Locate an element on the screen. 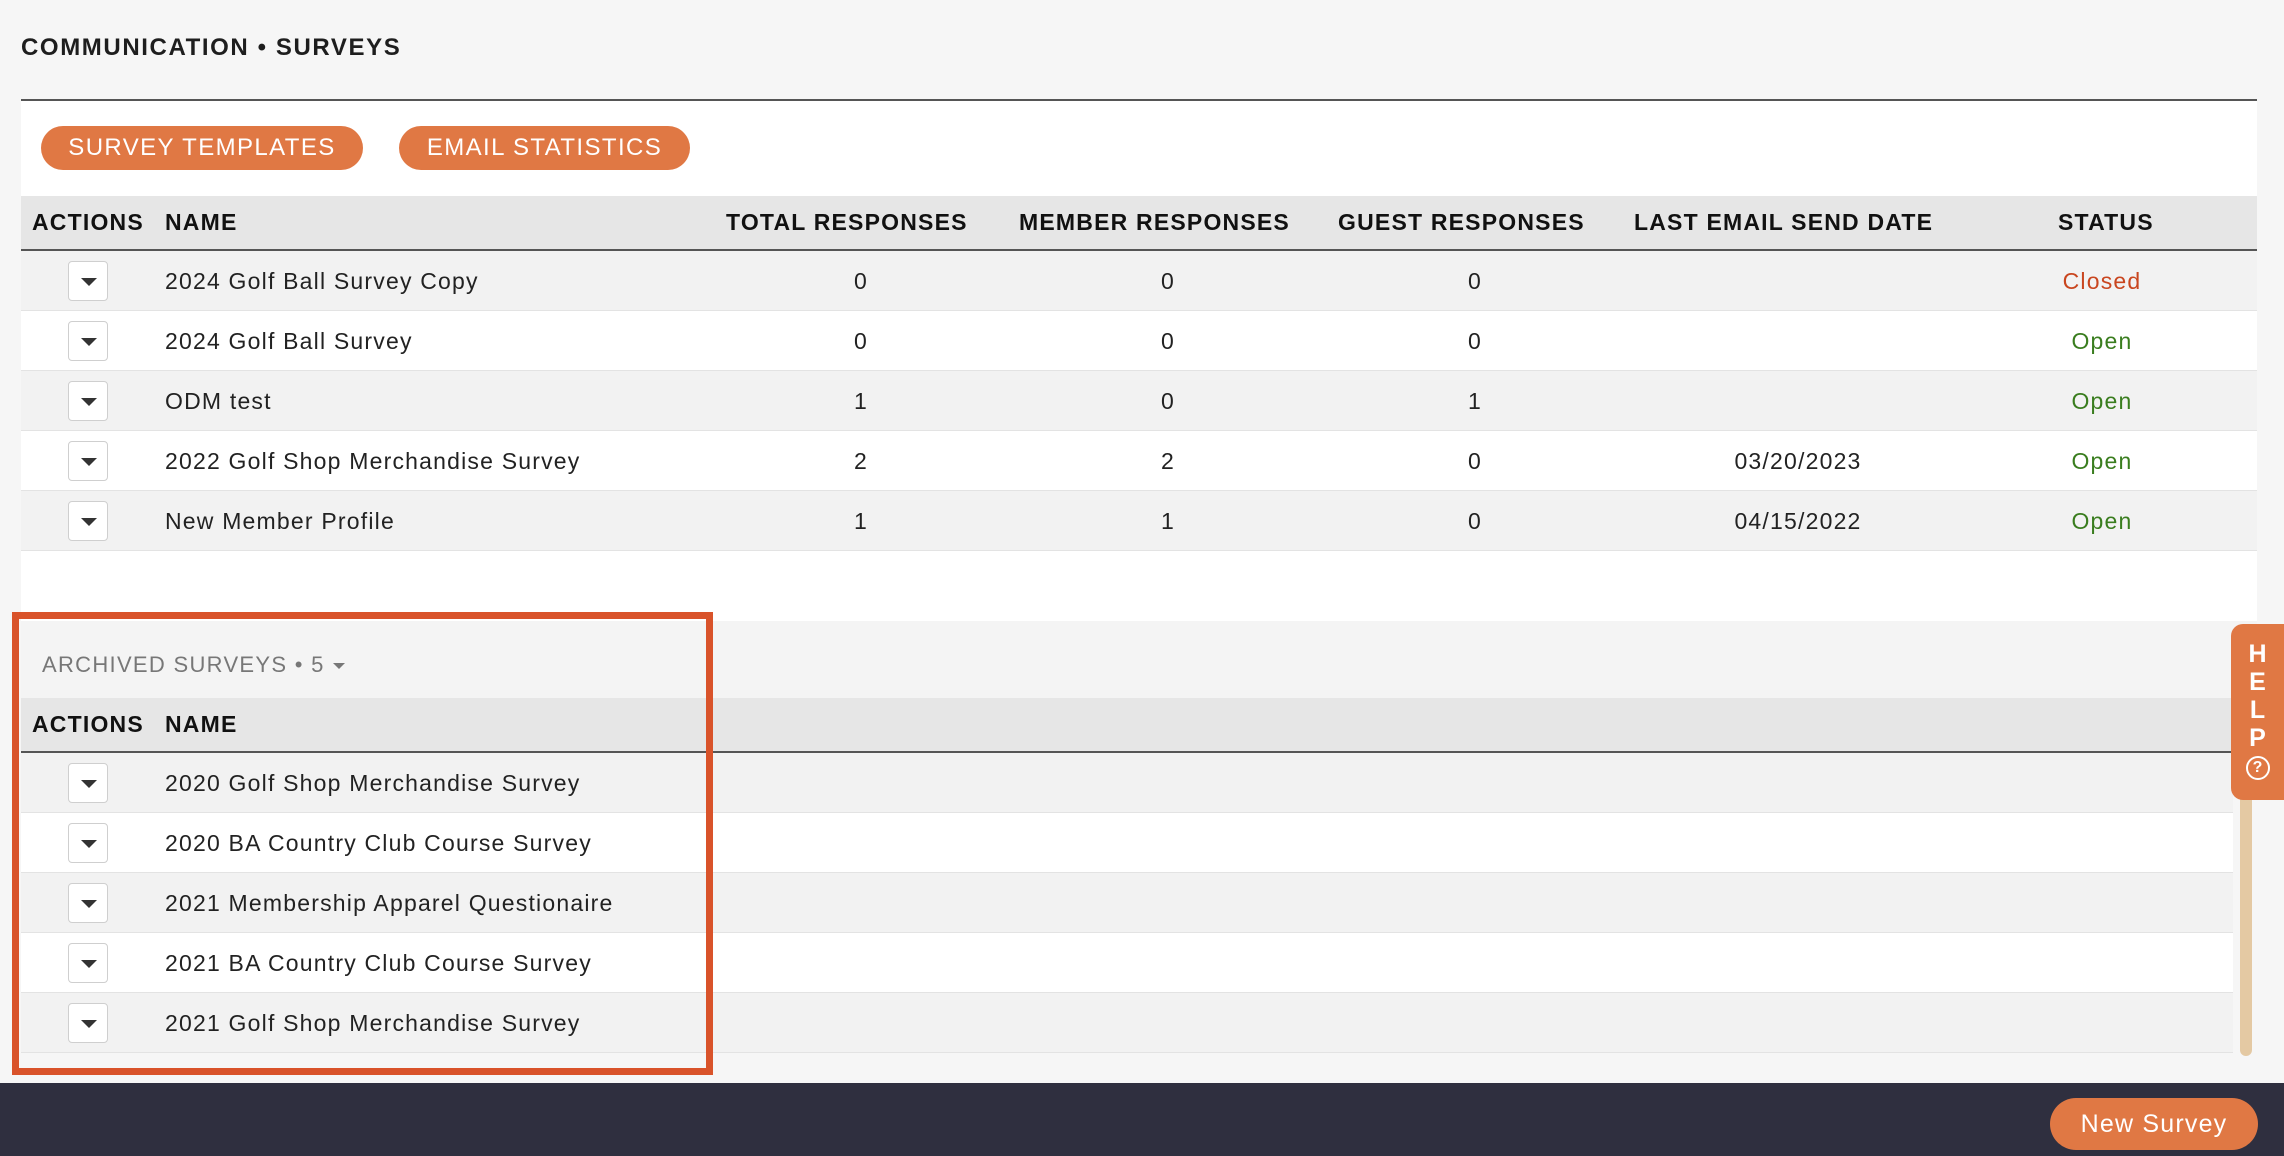 This screenshot has height=1156, width=2284. scrollbar is located at coordinates (2246, 923).